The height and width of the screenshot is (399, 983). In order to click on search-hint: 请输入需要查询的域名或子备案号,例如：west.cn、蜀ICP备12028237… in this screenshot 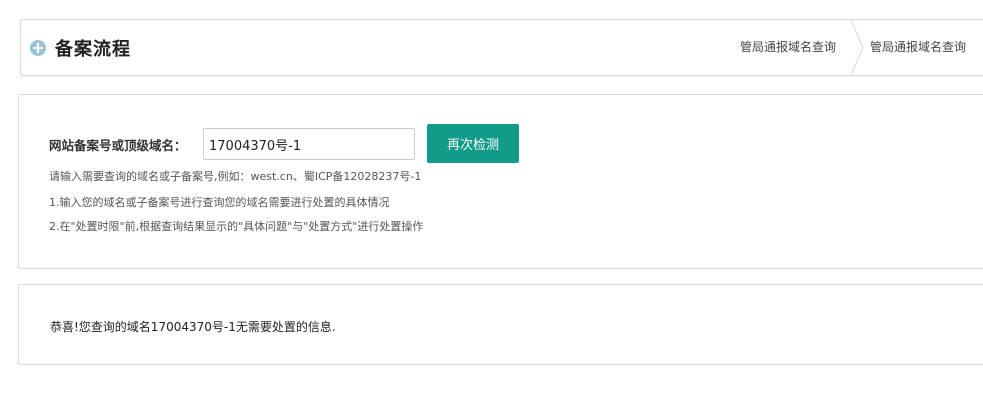, I will do `click(235, 176)`.